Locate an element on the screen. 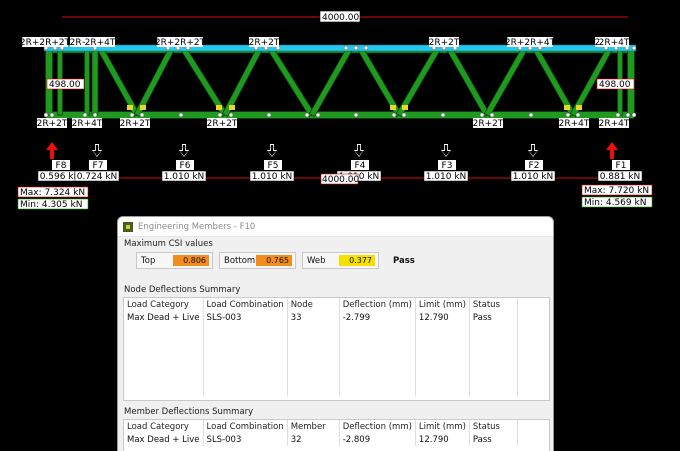 Image resolution: width=680 pixels, height=451 pixels. bottom-node-number: 42 is located at coordinates (577, 136).